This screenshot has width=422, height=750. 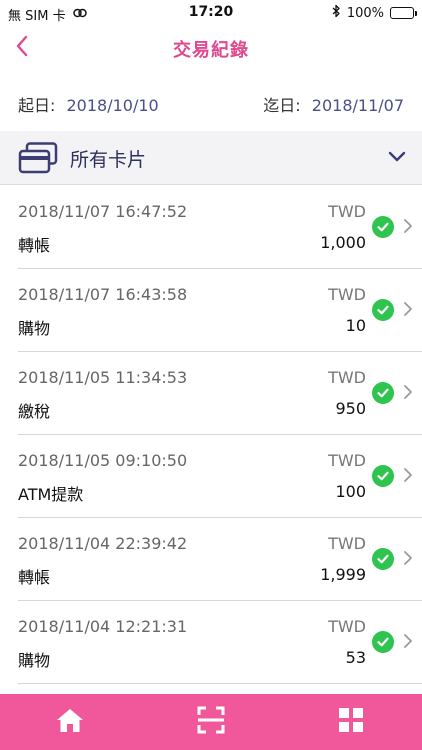 I want to click on transaction-amount: 100, so click(x=350, y=491).